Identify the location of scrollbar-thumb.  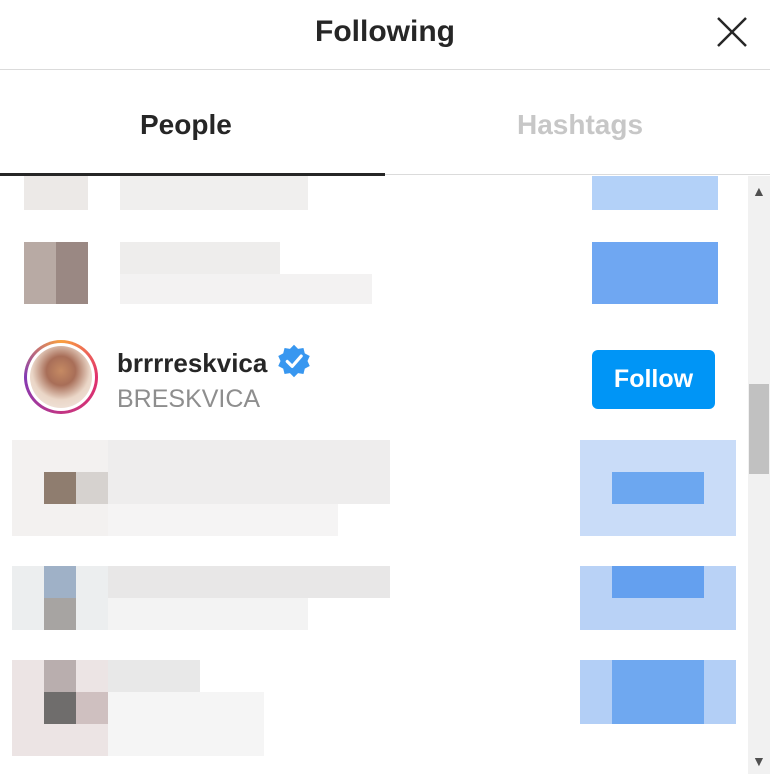
(759, 429).